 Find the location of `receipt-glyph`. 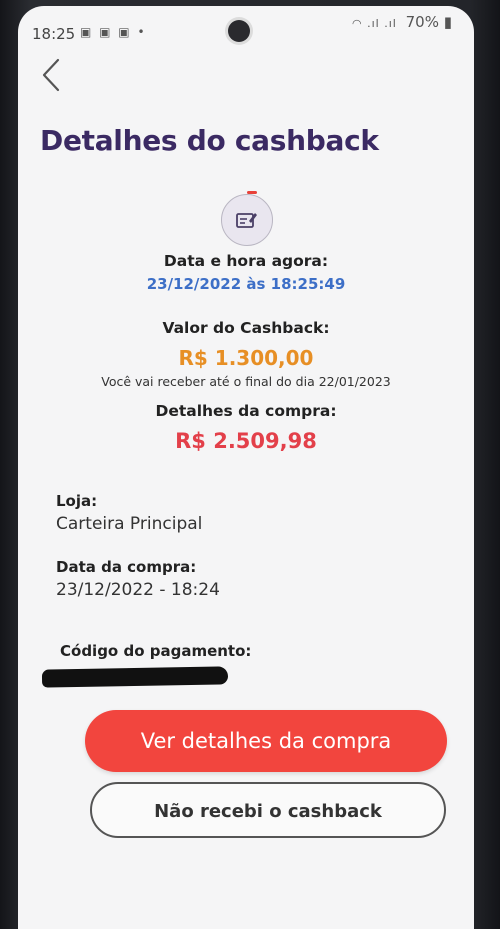

receipt-glyph is located at coordinates (246, 220).